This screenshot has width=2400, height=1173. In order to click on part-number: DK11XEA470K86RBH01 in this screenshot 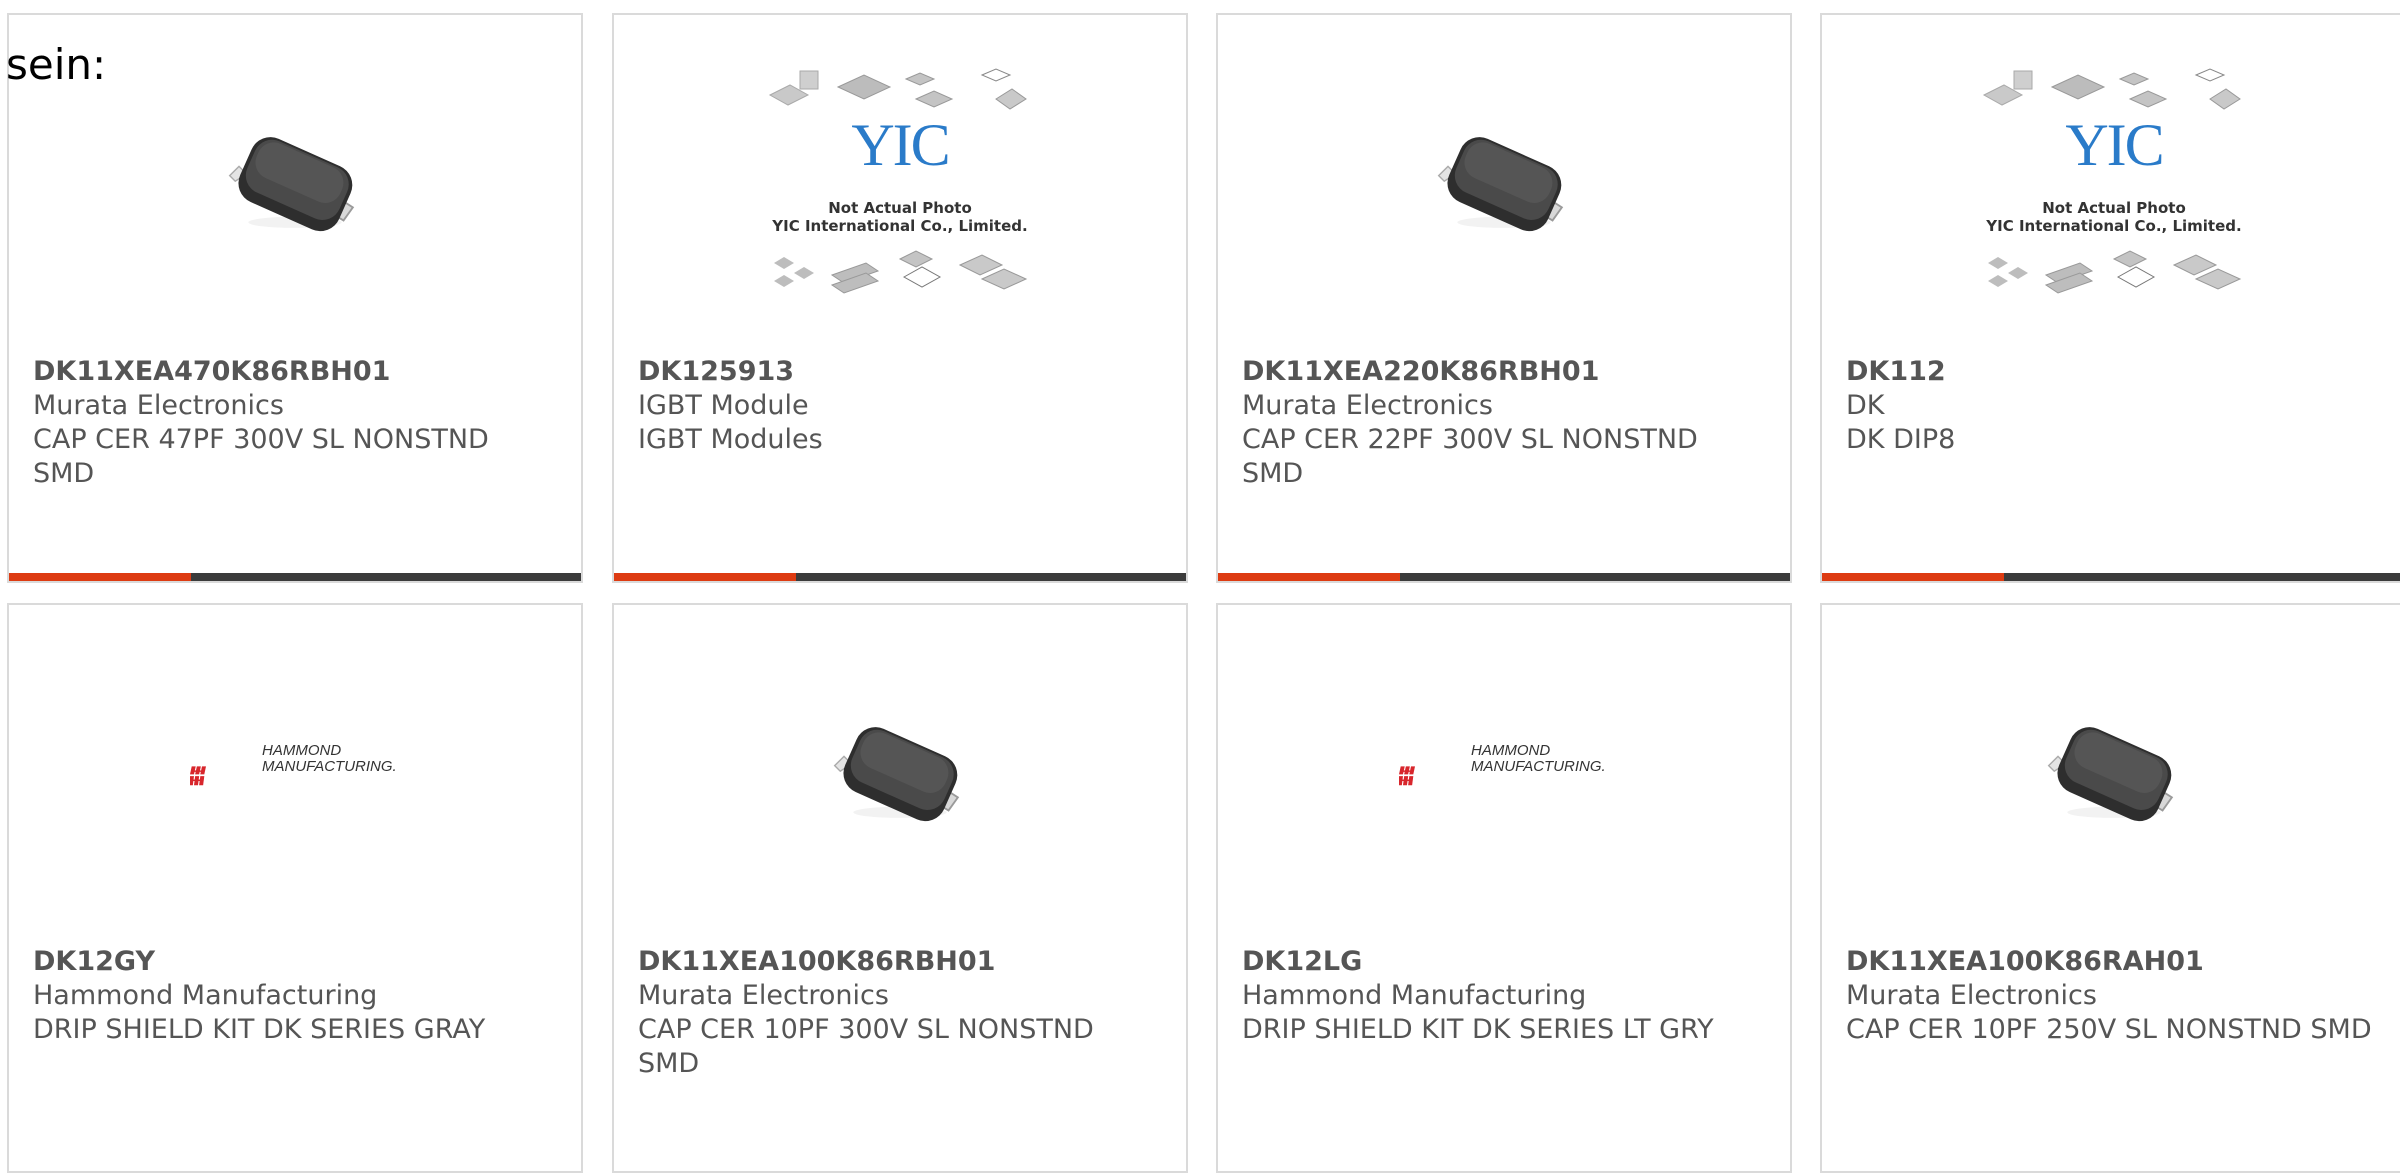, I will do `click(295, 372)`.